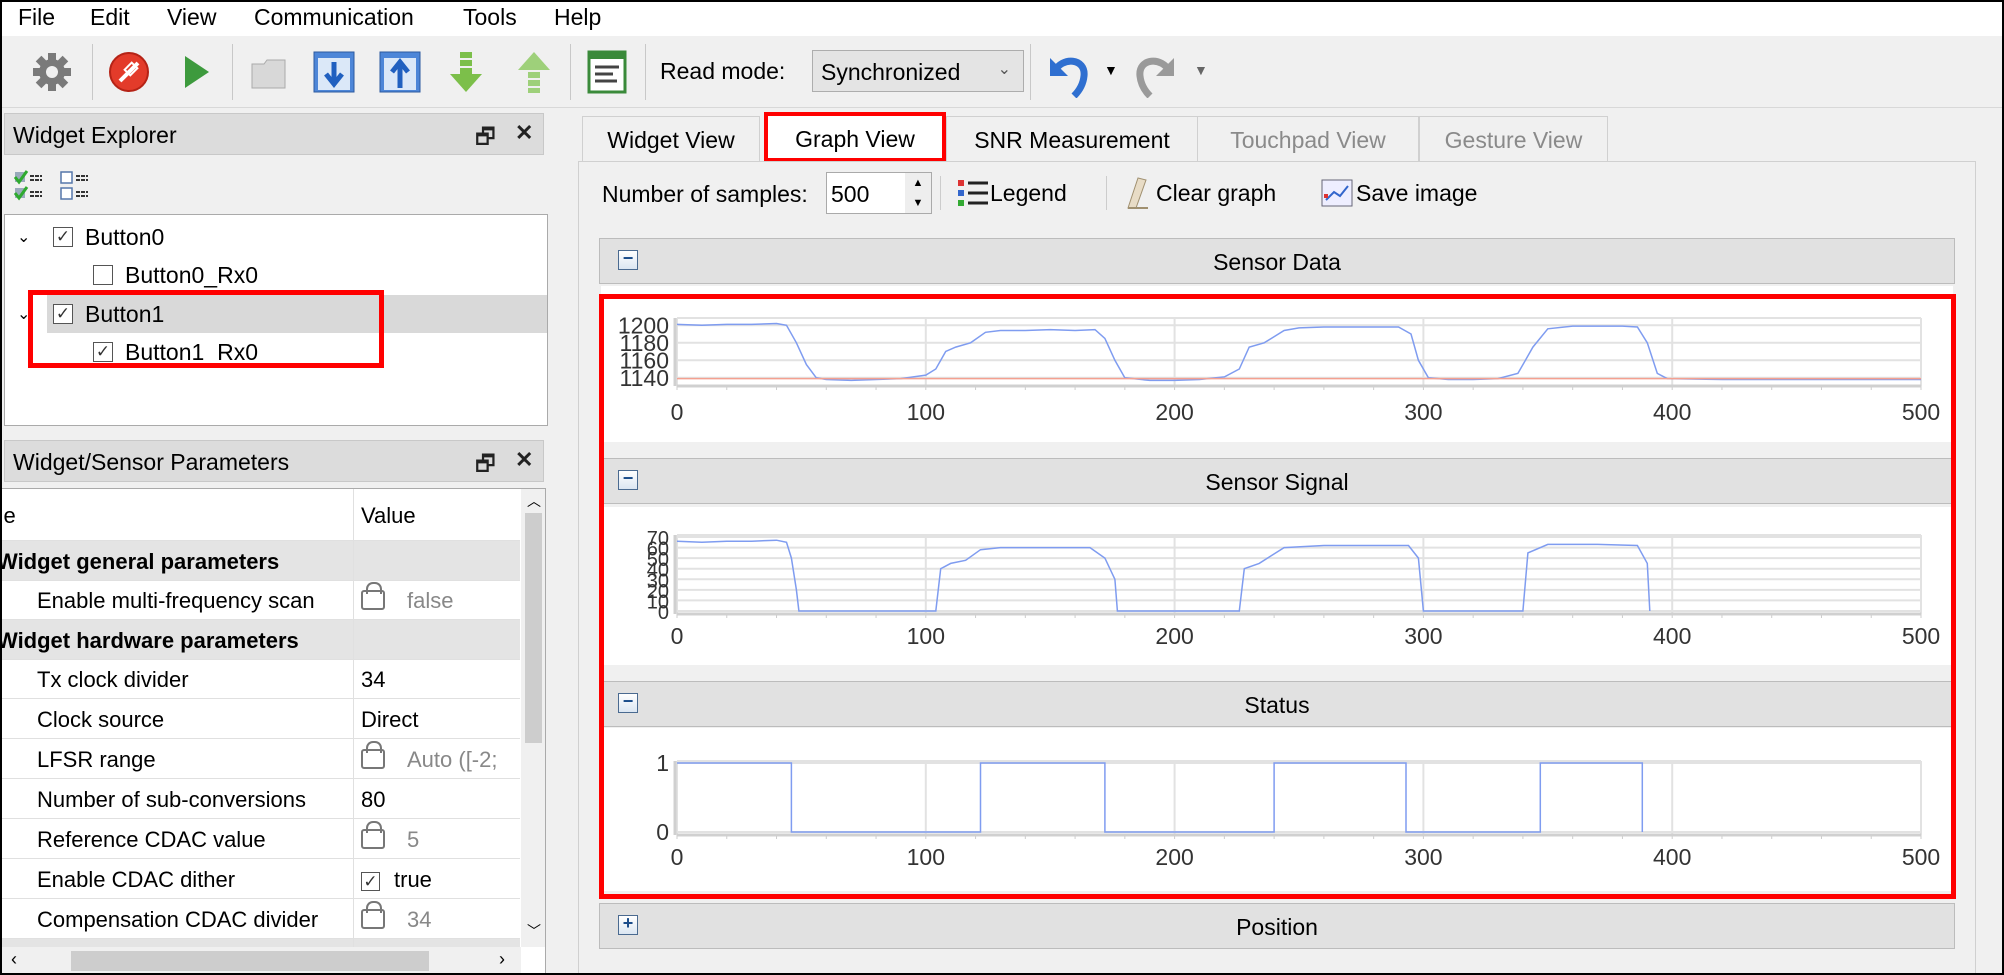 This screenshot has width=2004, height=975. Describe the element at coordinates (125, 236) in the screenshot. I see `tree-item-label: Button0` at that location.